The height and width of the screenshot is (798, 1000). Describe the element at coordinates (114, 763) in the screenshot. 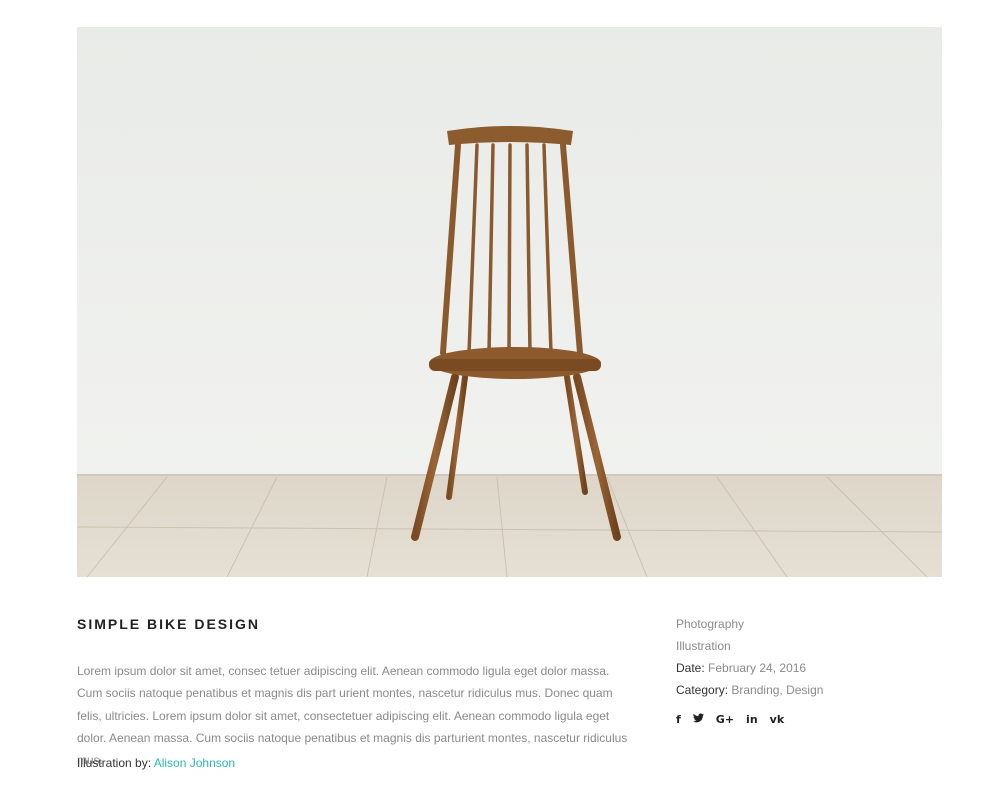

I see `credit-label: Illustration by:` at that location.